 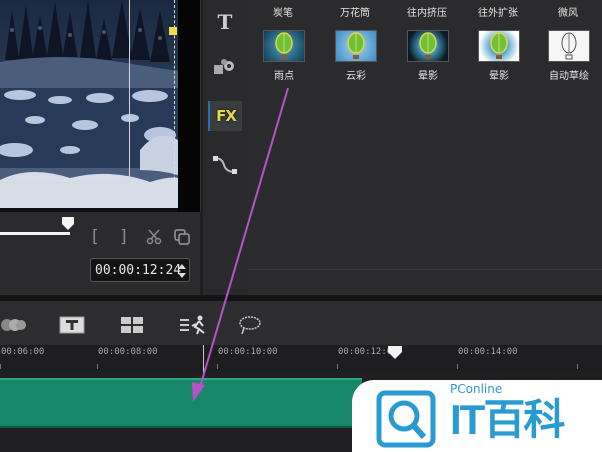 I want to click on audio-track-icon, so click(x=14, y=325).